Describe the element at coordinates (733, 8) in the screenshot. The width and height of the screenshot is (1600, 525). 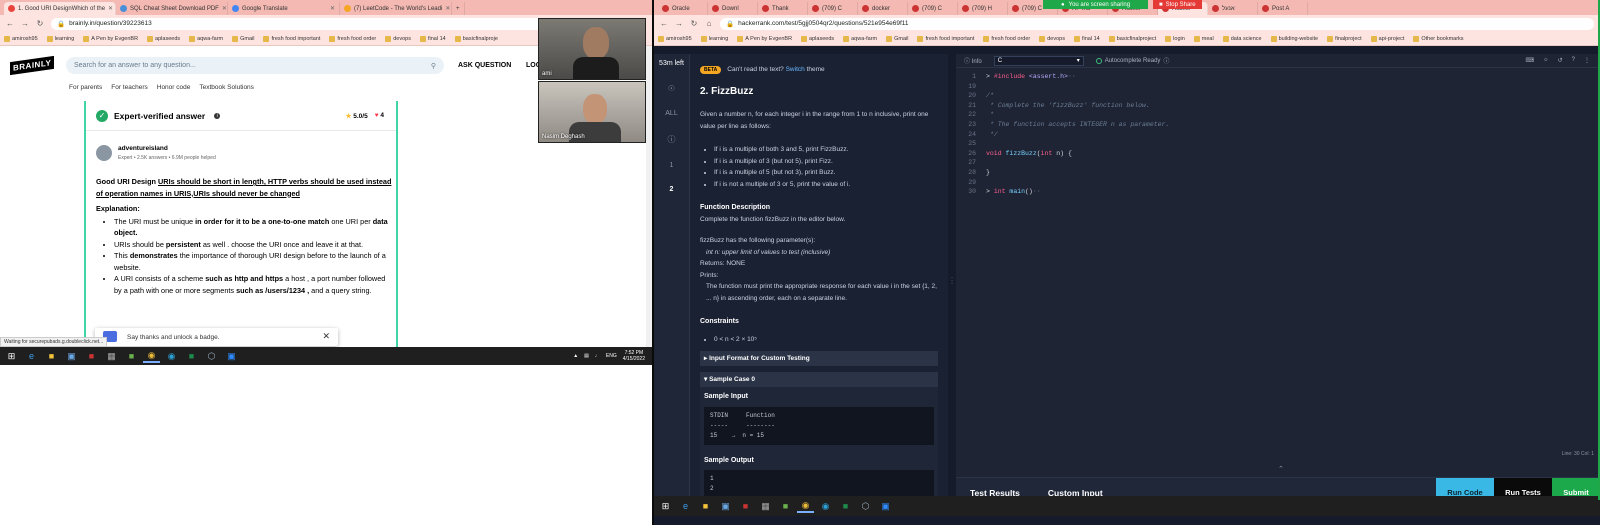
I see `browser-tab: Downl` at that location.